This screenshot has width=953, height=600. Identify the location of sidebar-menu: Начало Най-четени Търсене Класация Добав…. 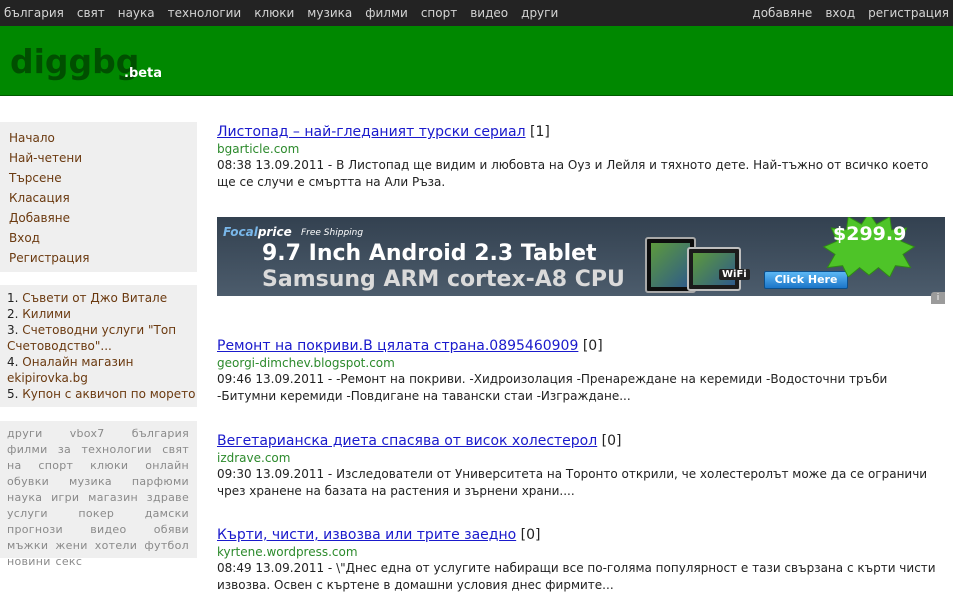
(98, 197).